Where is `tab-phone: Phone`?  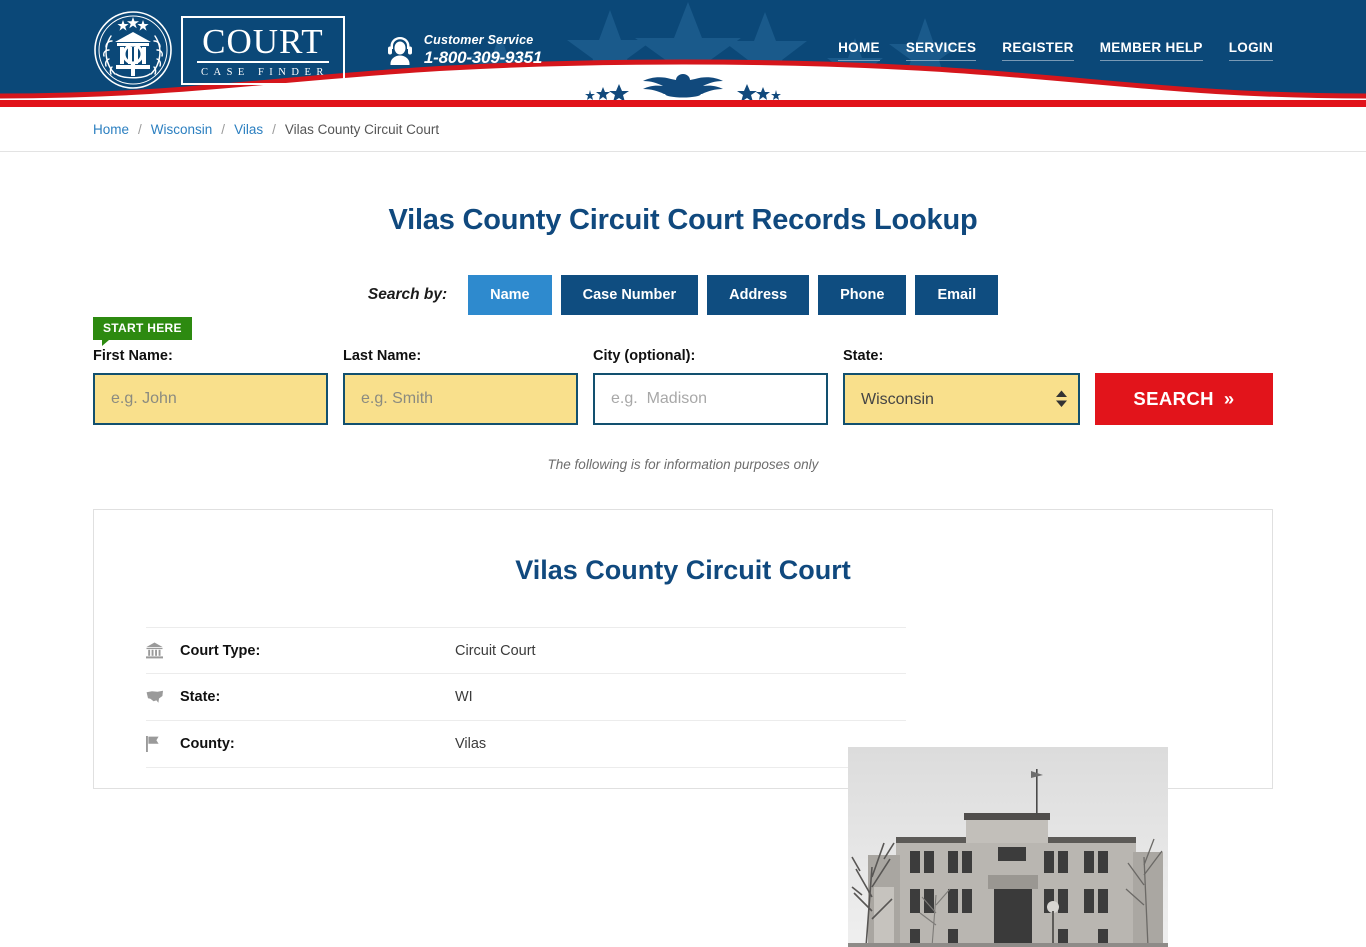 tab-phone: Phone is located at coordinates (862, 295).